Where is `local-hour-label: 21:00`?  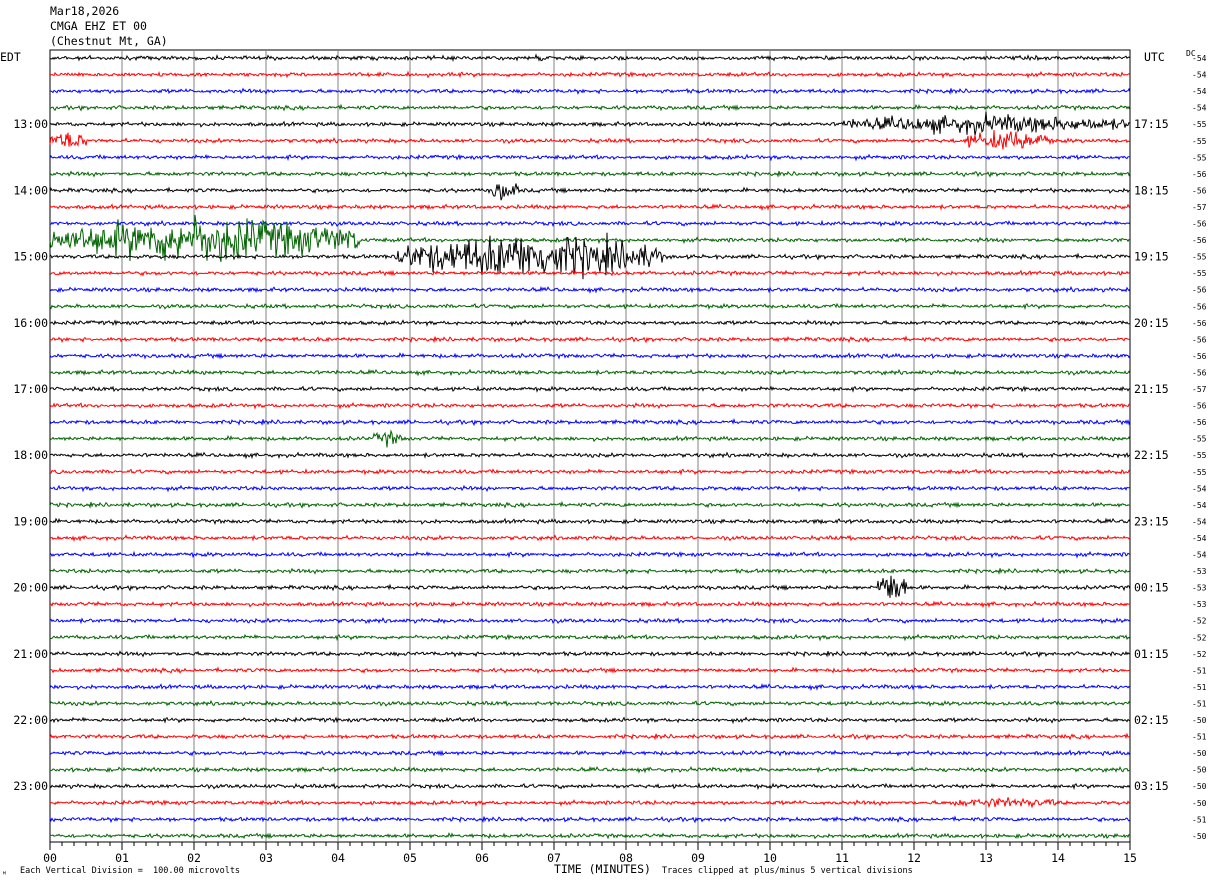
local-hour-label: 21:00 is located at coordinates (30, 654).